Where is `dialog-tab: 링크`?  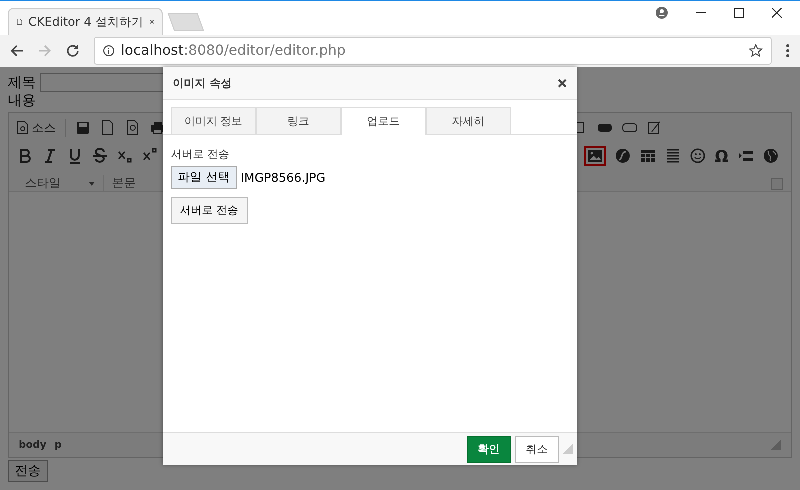
dialog-tab: 링크 is located at coordinates (298, 120).